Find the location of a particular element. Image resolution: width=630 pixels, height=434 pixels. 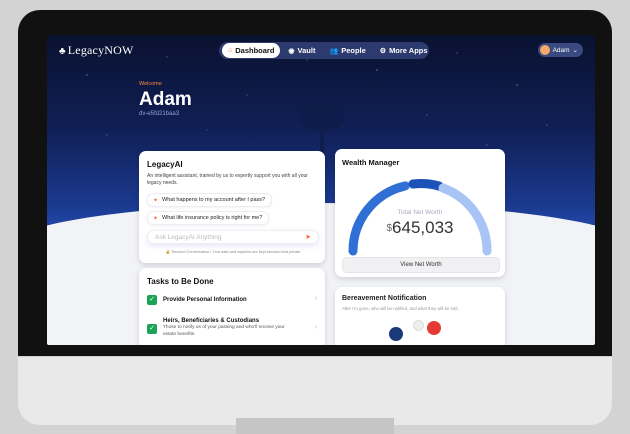

net-worth-amount: $645,033 is located at coordinates (420, 228).